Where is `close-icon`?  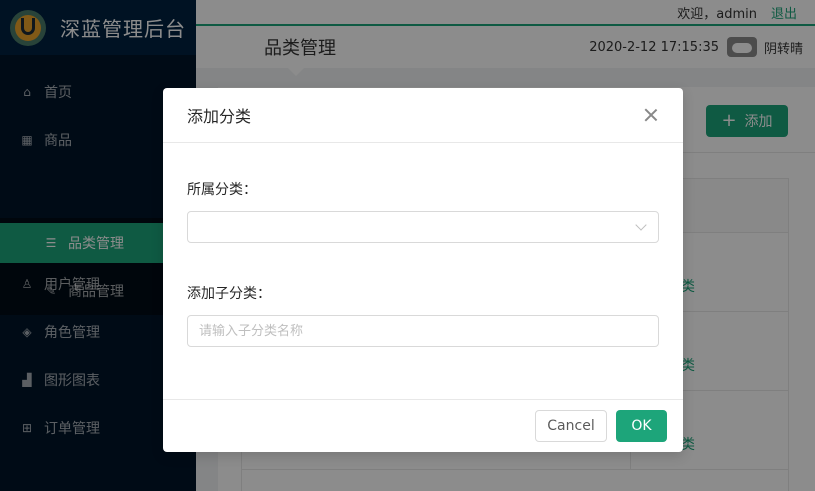
close-icon is located at coordinates (651, 115).